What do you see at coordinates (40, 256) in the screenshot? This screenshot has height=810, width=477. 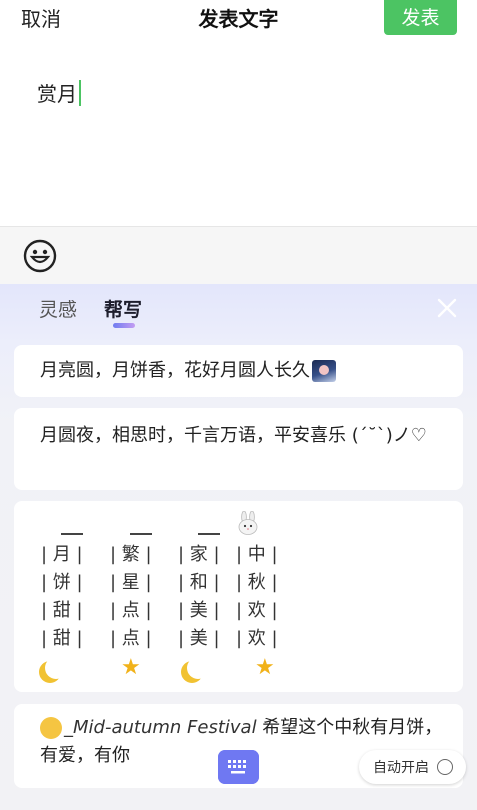 I see `smiley-icon` at bounding box center [40, 256].